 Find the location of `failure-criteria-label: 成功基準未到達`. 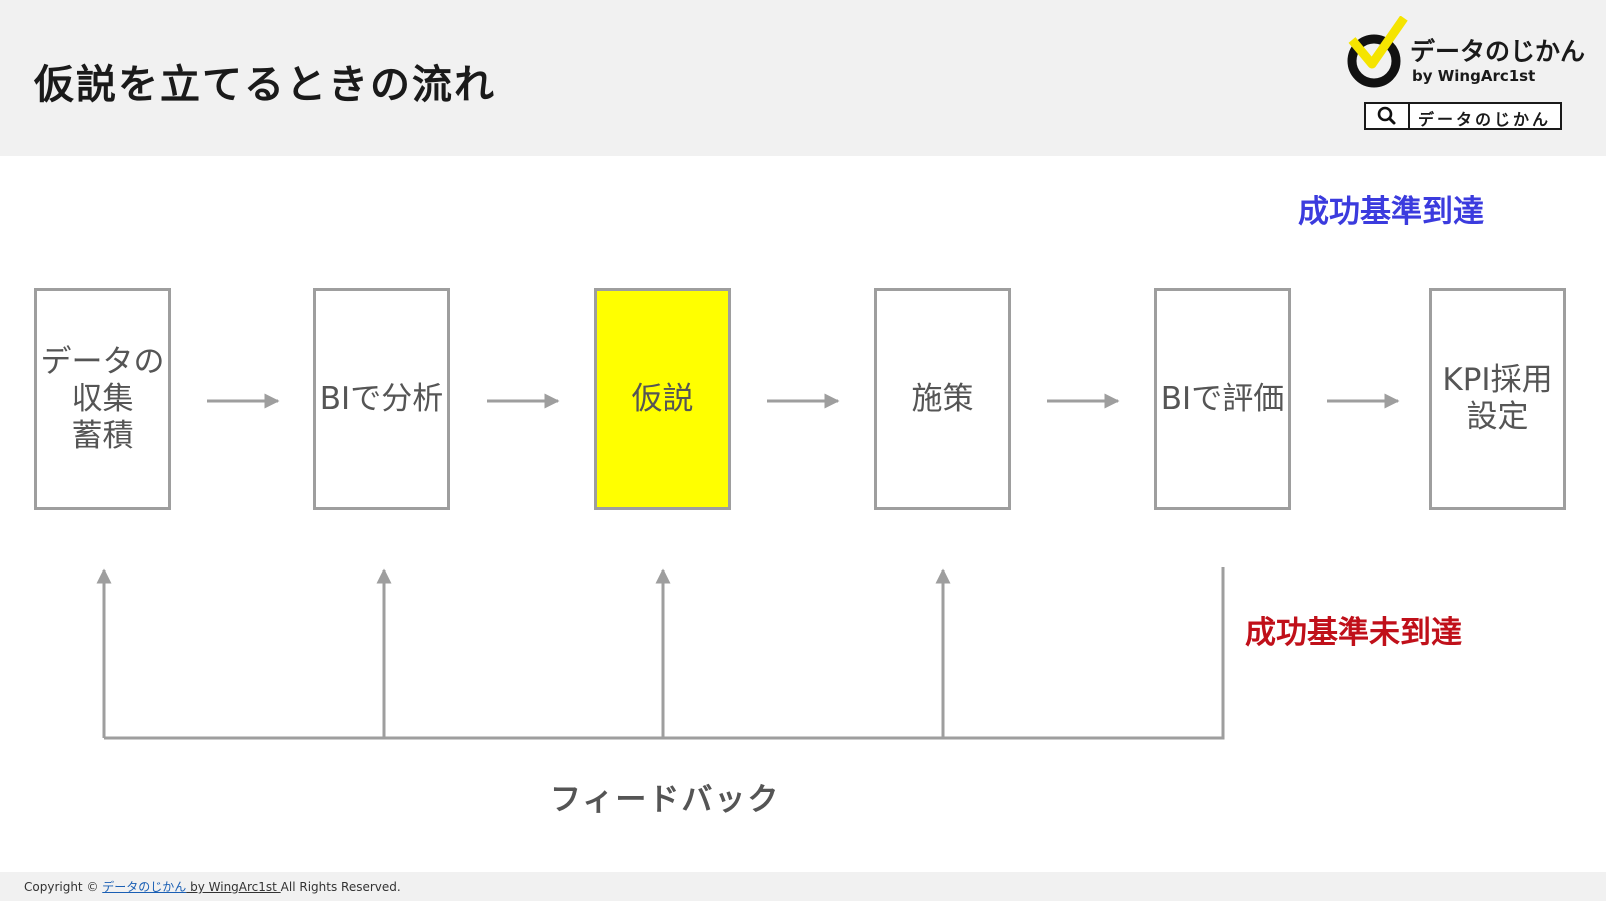

failure-criteria-label: 成功基準未到達 is located at coordinates (1353, 633).